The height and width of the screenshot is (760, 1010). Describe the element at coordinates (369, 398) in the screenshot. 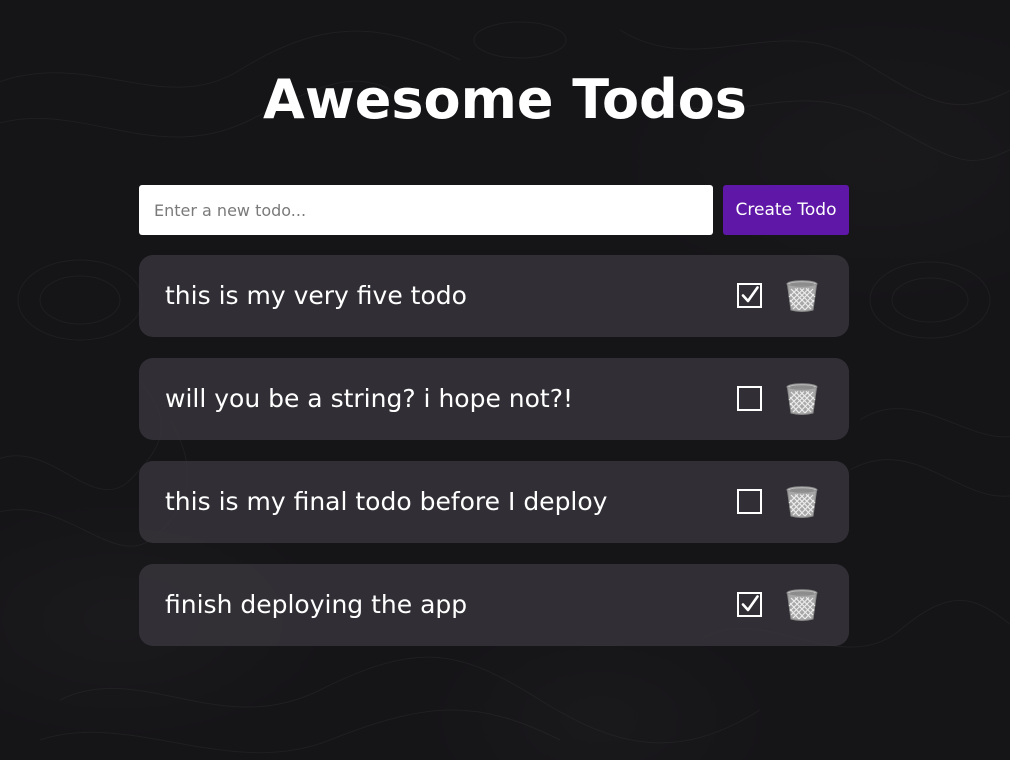

I see `todo-text: will you be a string? i hope not?!` at that location.